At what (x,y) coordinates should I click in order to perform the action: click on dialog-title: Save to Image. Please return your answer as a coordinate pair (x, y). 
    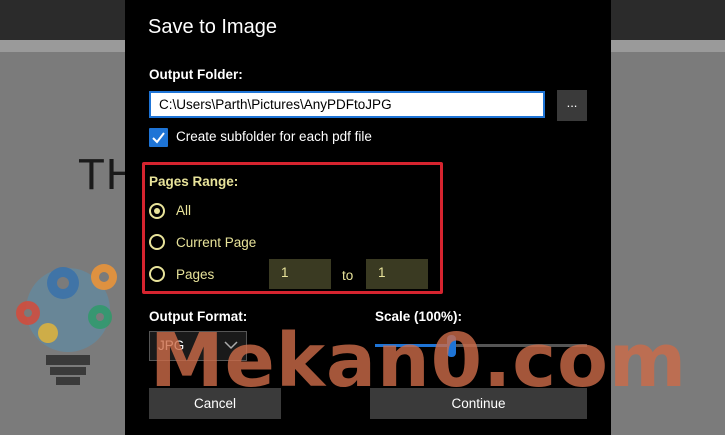
    Looking at the image, I should click on (212, 27).